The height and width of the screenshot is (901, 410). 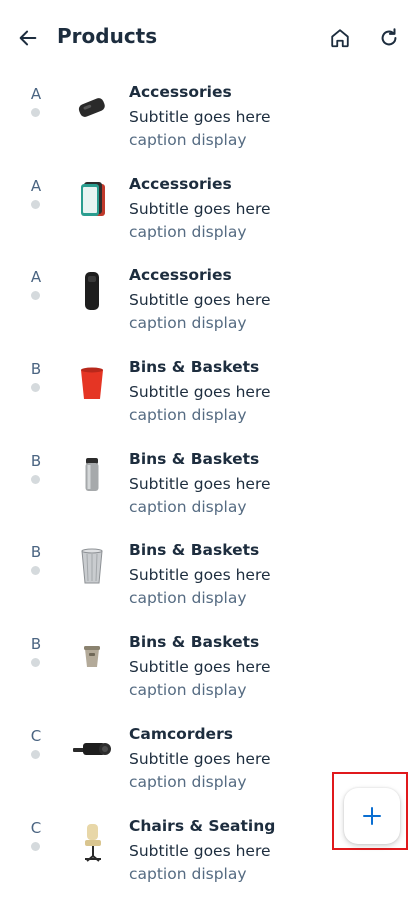 I want to click on home-icon, so click(x=340, y=38).